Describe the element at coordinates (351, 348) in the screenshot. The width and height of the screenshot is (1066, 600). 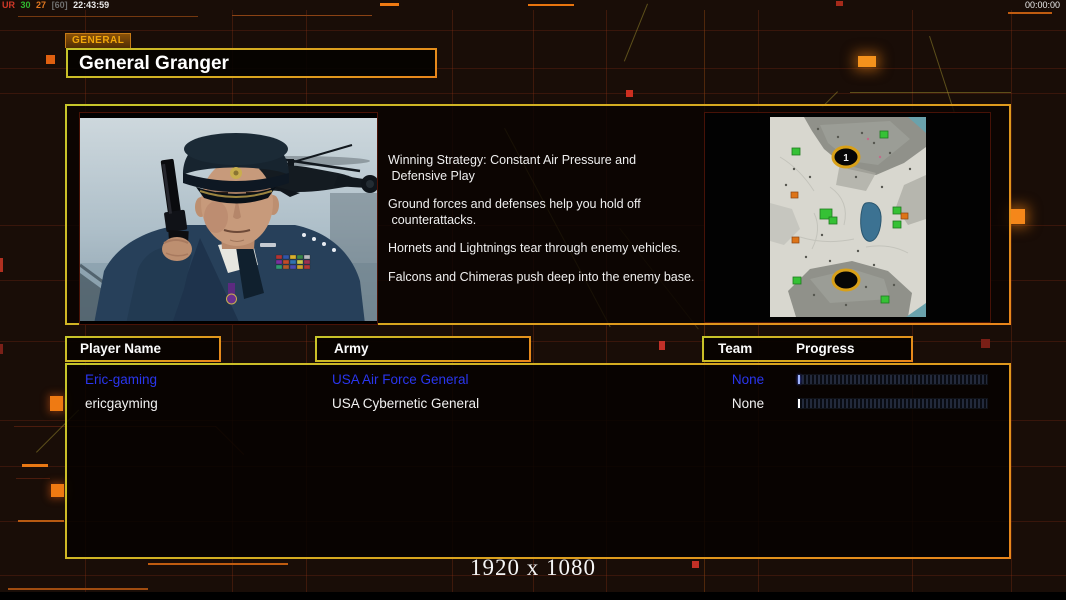
I see `header-army-label: Army` at that location.